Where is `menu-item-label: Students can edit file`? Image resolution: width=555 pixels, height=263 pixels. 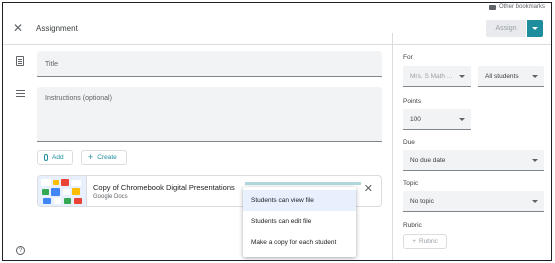 menu-item-label: Students can edit file is located at coordinates (281, 221).